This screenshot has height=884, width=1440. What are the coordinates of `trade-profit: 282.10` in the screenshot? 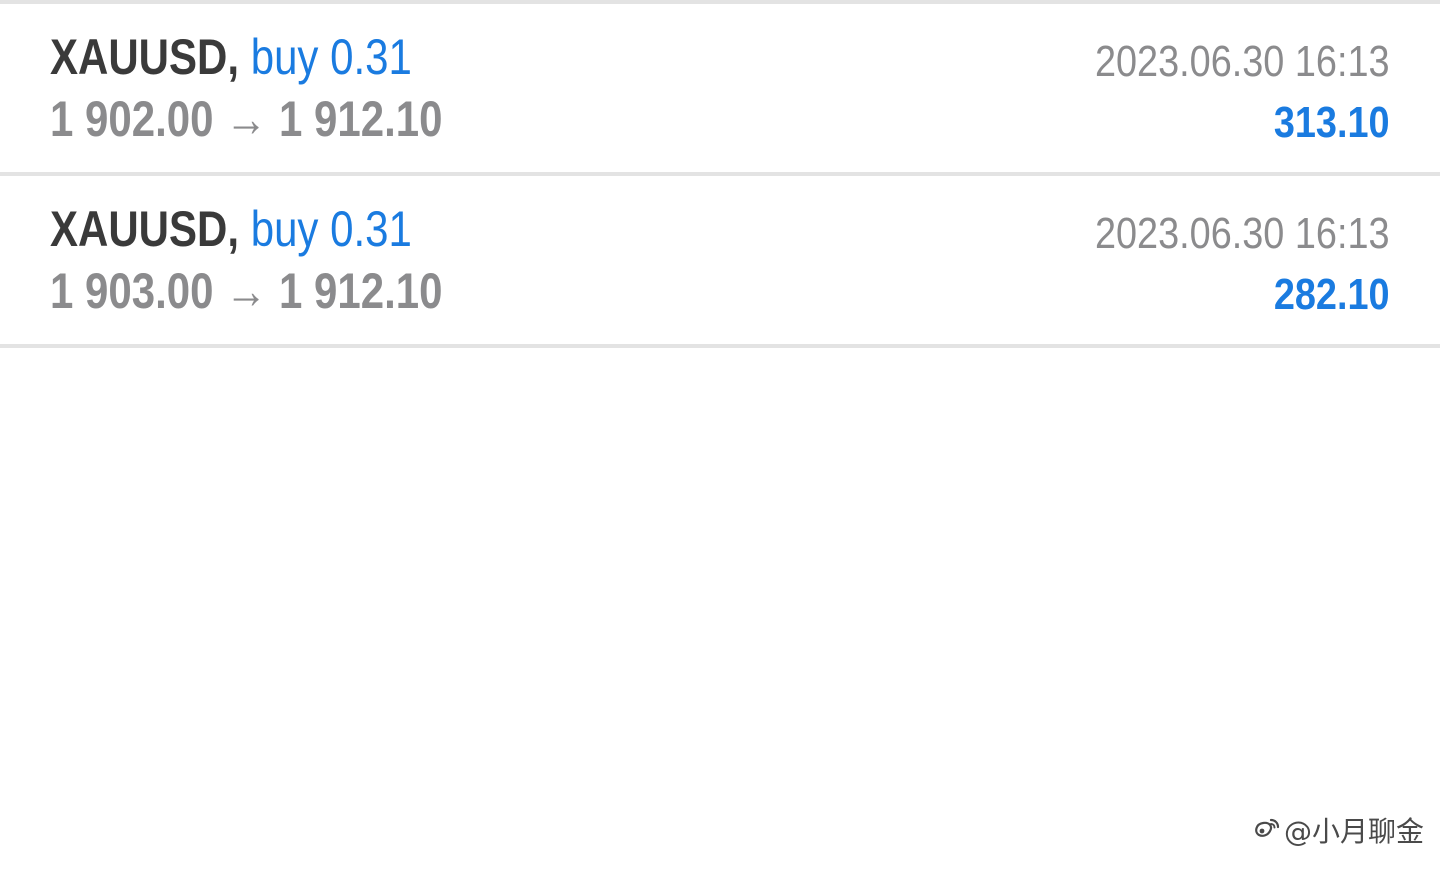 It's located at (1332, 294).